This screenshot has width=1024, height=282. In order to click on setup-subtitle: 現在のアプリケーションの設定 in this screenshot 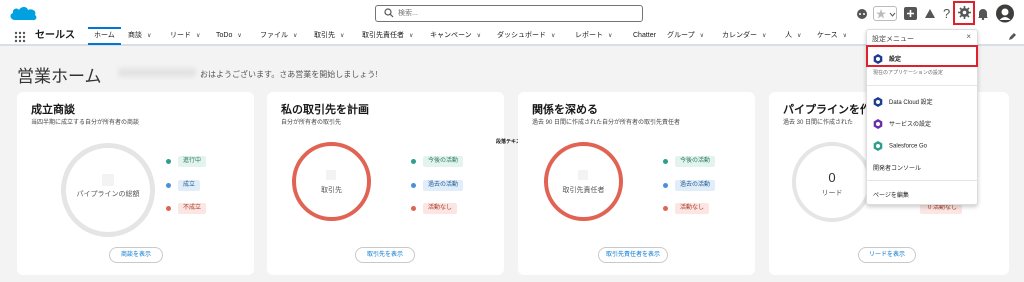, I will do `click(908, 73)`.